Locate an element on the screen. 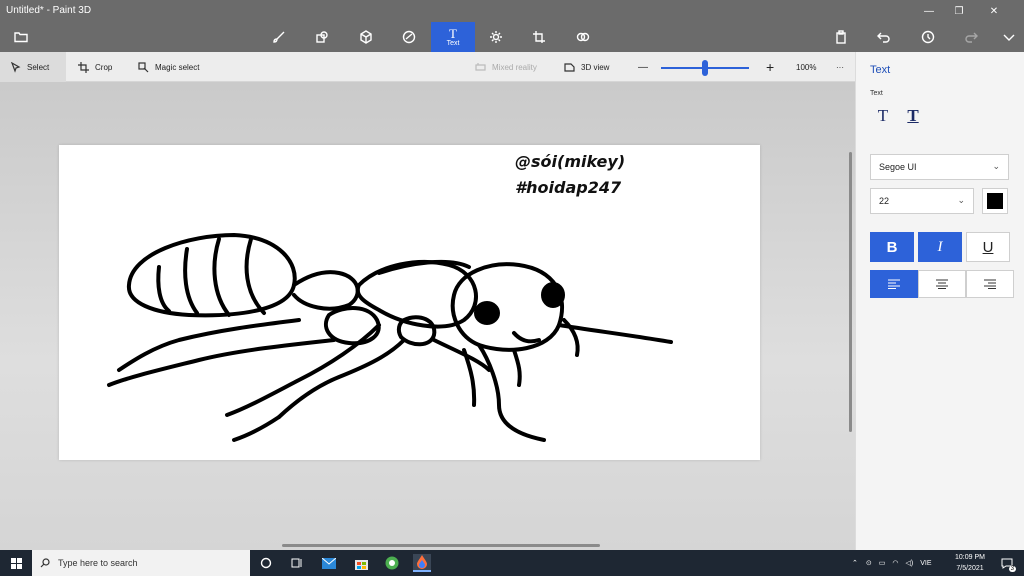 The width and height of the screenshot is (1024, 576). wifi-icon: ◠ is located at coordinates (895, 563).